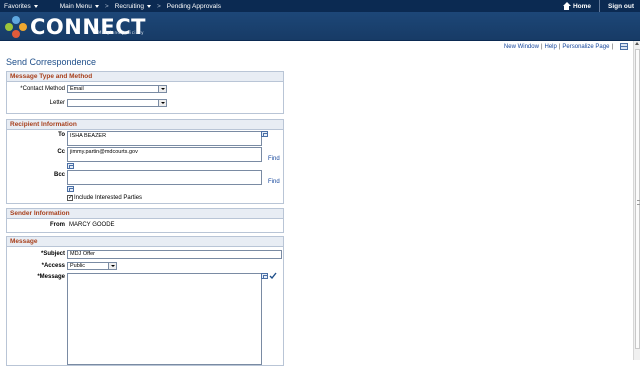  What do you see at coordinates (164, 319) in the screenshot?
I see `message-textarea` at bounding box center [164, 319].